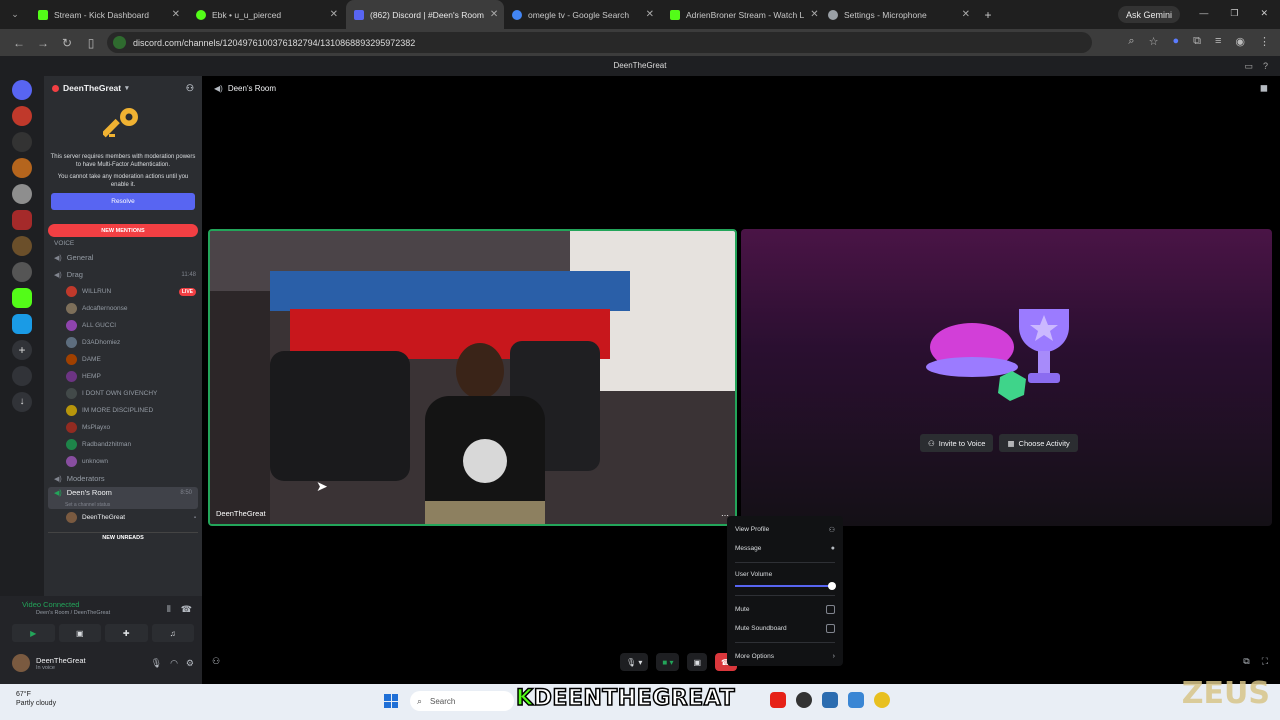  Describe the element at coordinates (1175, 41) in the screenshot. I see `extension-icon: ●` at that location.